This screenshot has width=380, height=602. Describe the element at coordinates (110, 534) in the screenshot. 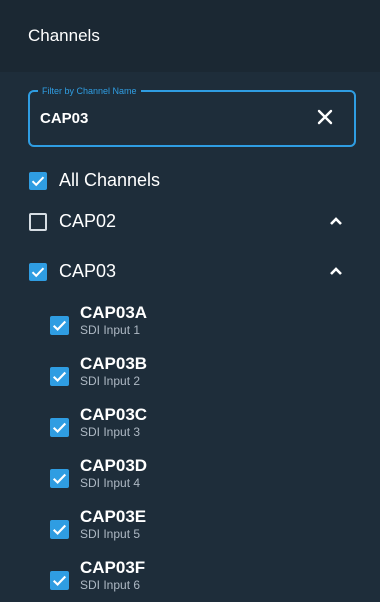

I see `channel-input: SDI Input 5` at that location.